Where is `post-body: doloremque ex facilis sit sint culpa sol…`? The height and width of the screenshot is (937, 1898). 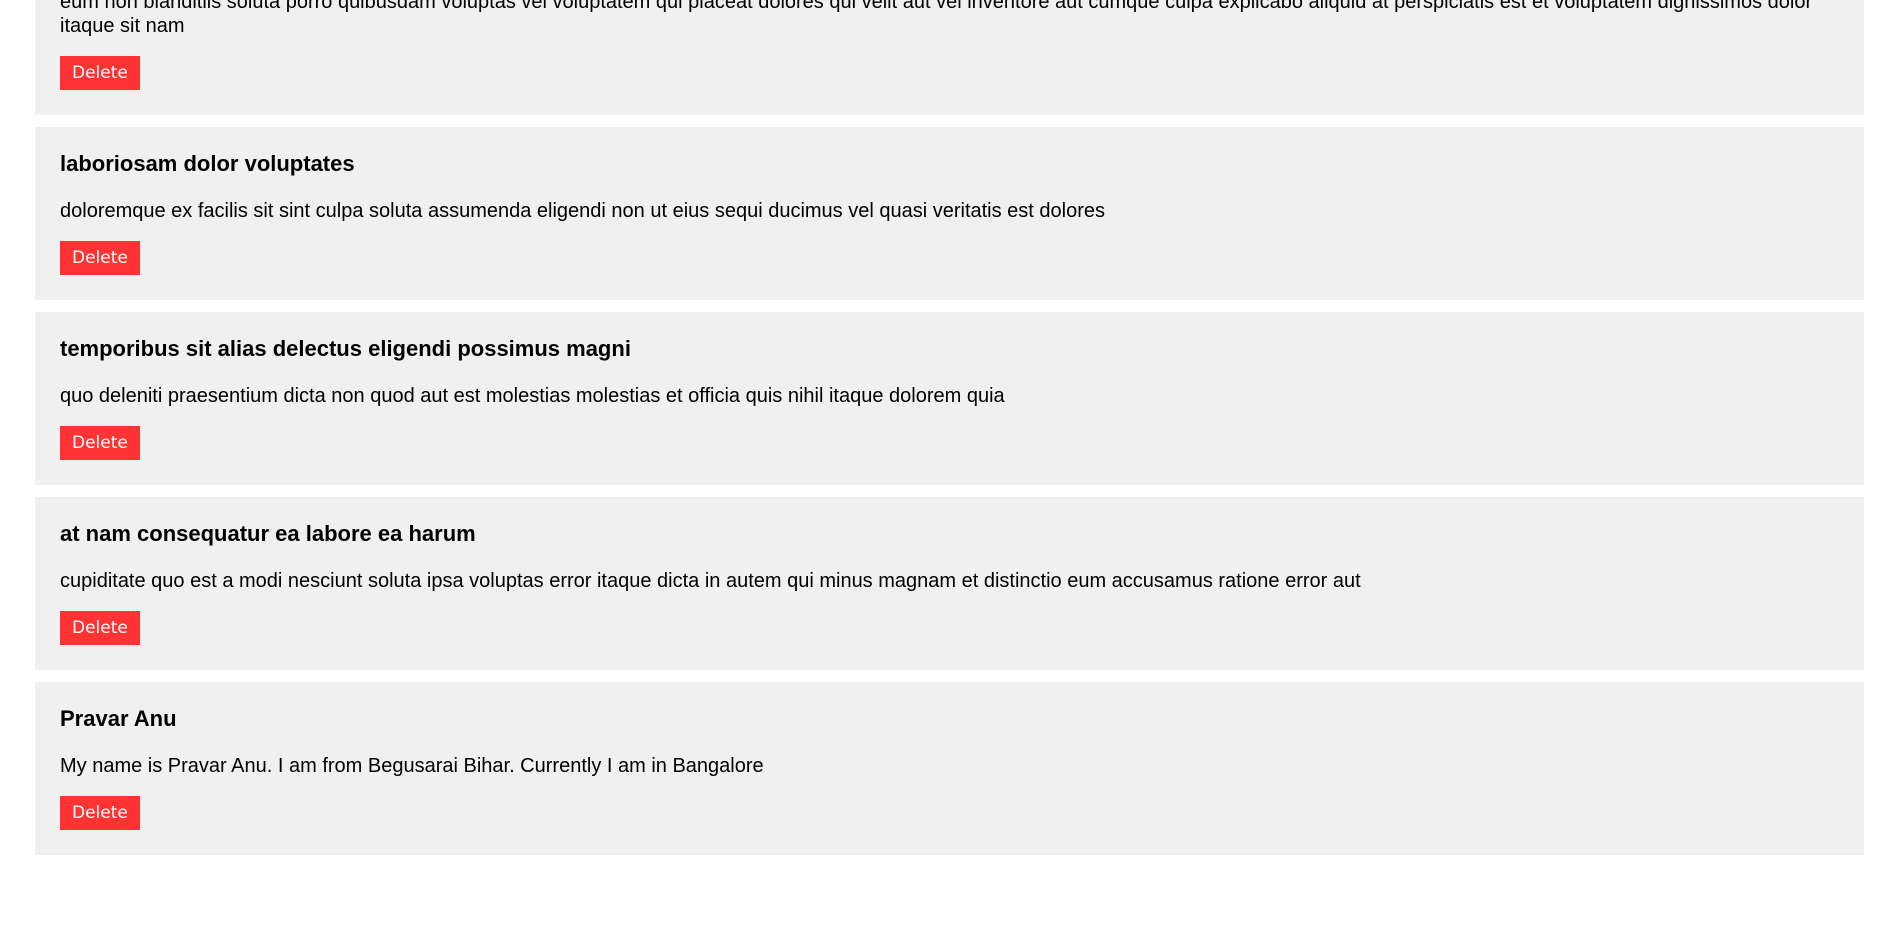 post-body: doloremque ex facilis sit sint culpa sol… is located at coordinates (583, 211).